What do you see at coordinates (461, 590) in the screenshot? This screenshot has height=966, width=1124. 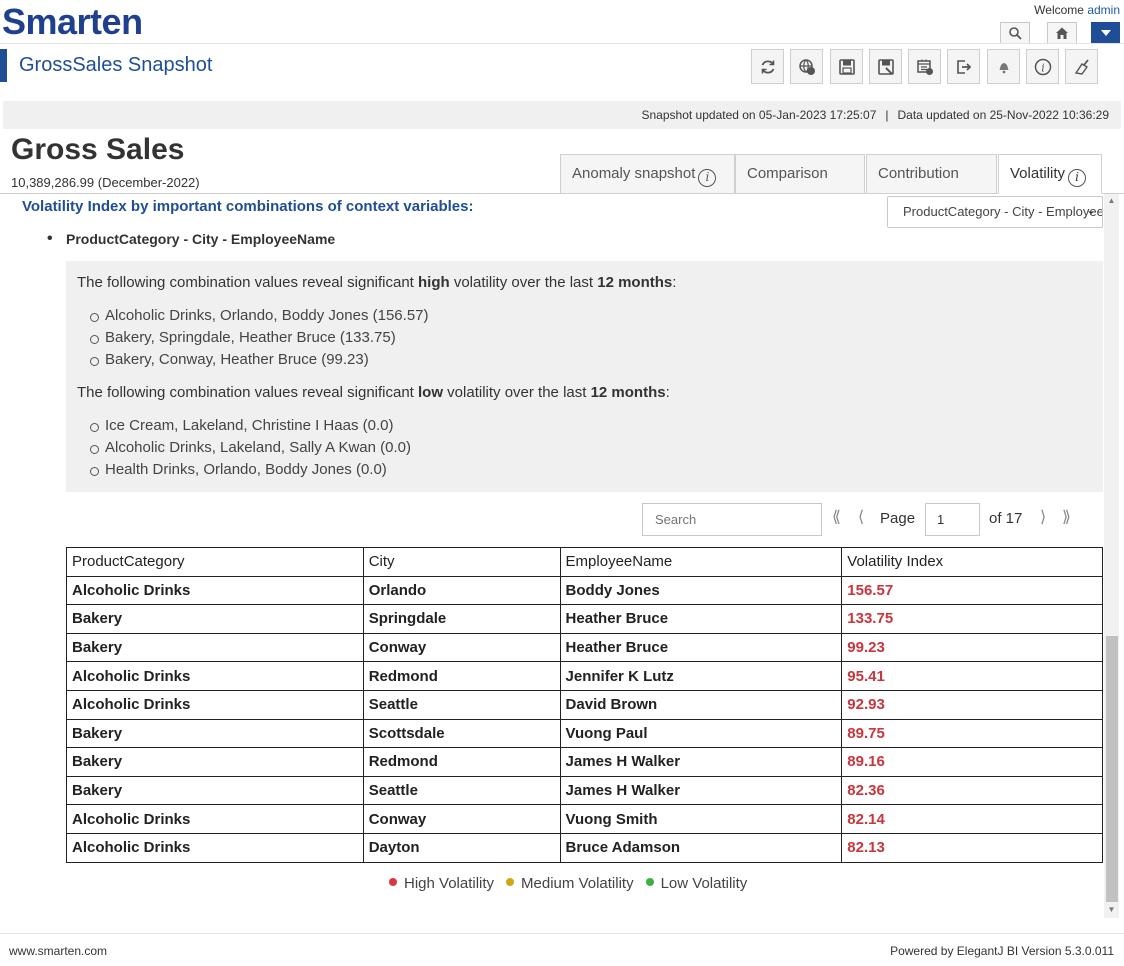 I see `cell-city: Orlando` at bounding box center [461, 590].